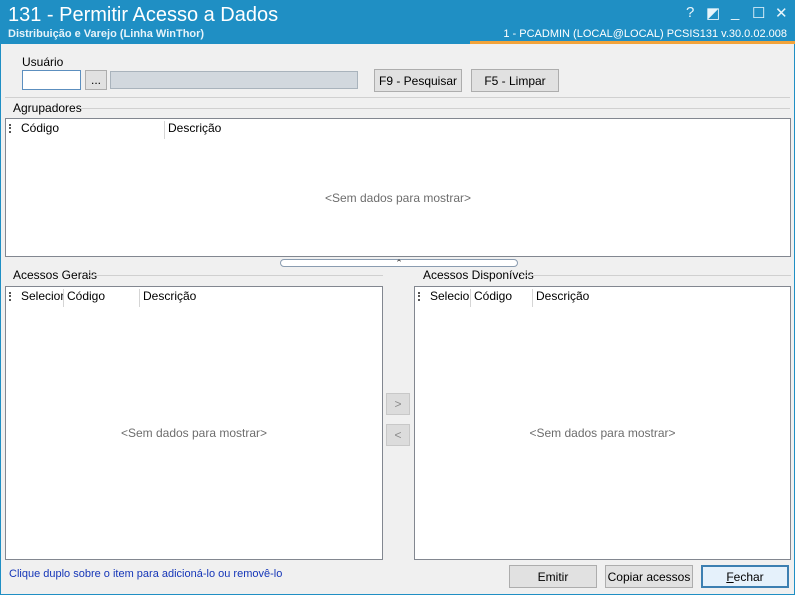  Describe the element at coordinates (43, 62) in the screenshot. I see `usuario-label: Usuário` at that location.